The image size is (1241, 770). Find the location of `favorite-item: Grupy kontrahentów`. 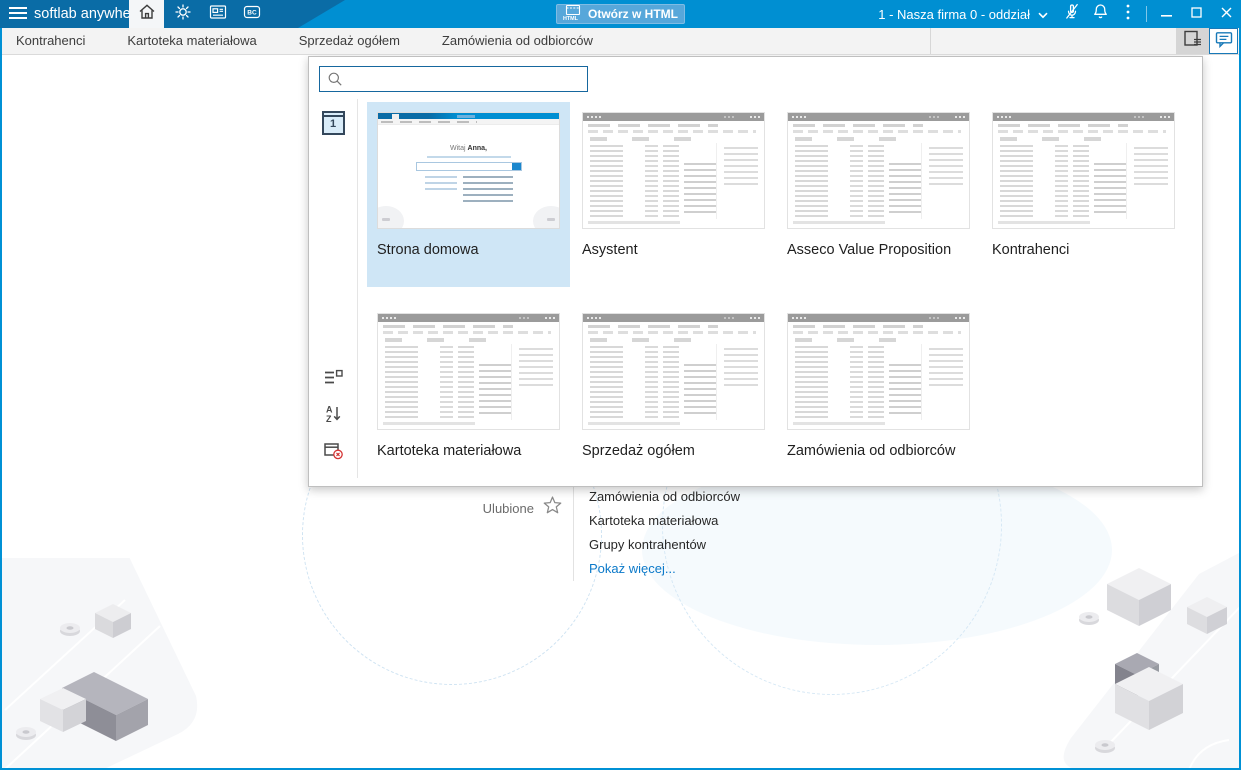

favorite-item: Grupy kontrahentów is located at coordinates (664, 545).